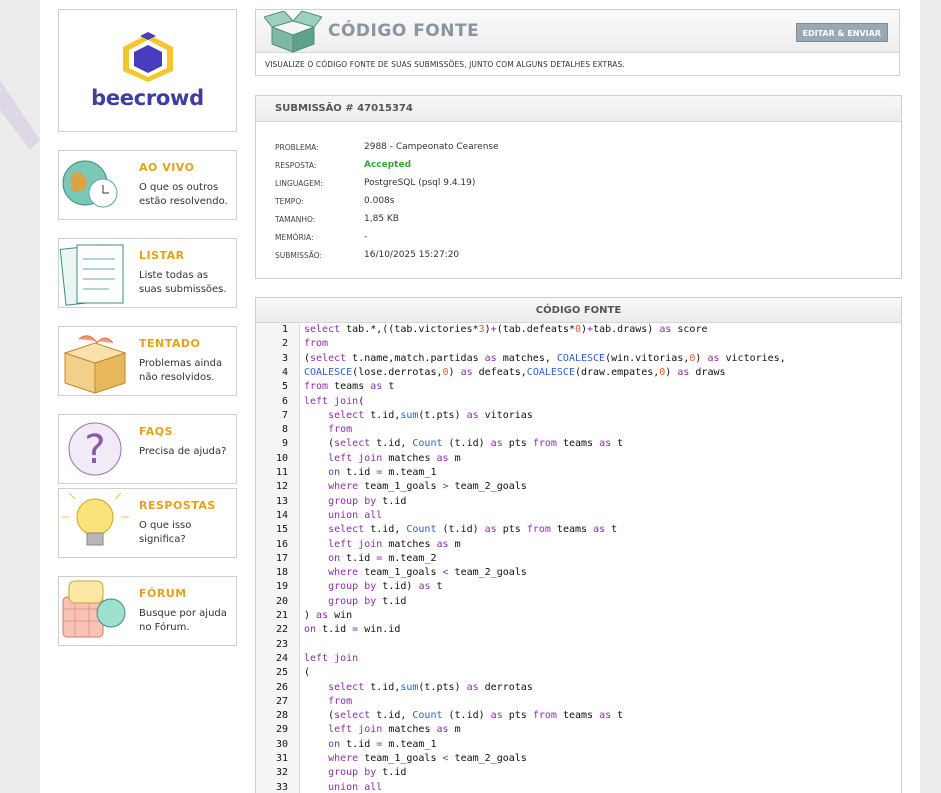 The height and width of the screenshot is (793, 941). Describe the element at coordinates (20, 115) in the screenshot. I see `background-decoration` at that location.